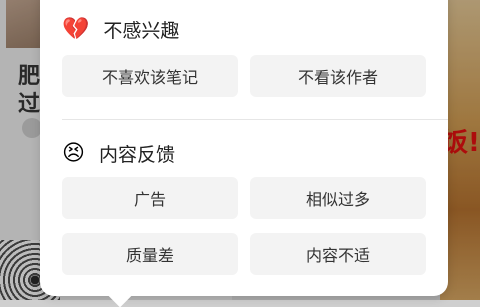 The image size is (480, 307). What do you see at coordinates (141, 31) in the screenshot?
I see `section-title: 不感兴趣` at bounding box center [141, 31].